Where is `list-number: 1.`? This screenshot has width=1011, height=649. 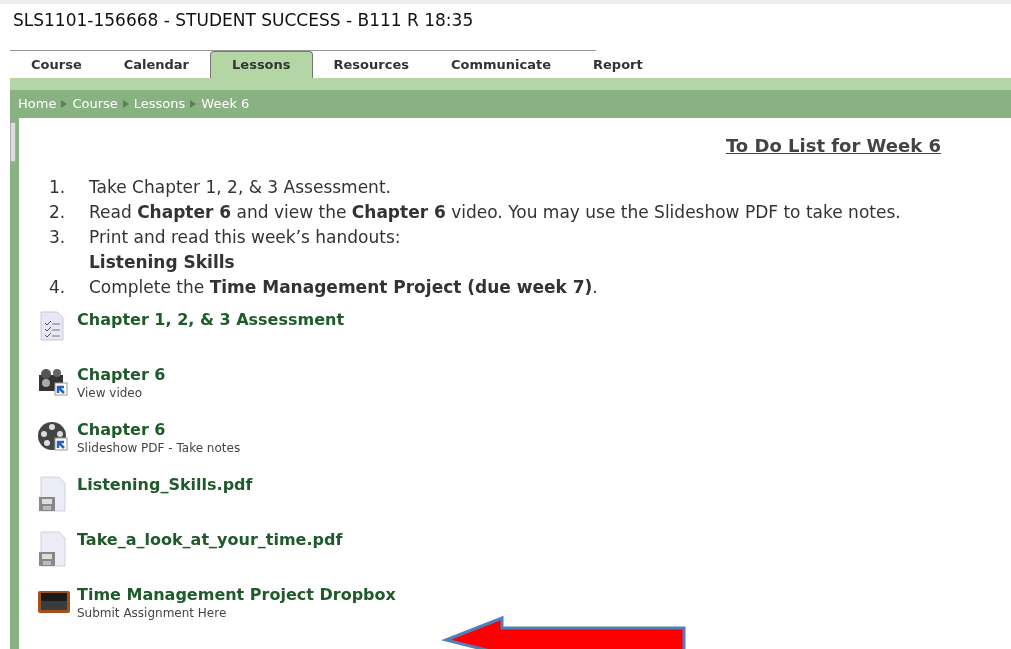 list-number: 1. is located at coordinates (58, 187).